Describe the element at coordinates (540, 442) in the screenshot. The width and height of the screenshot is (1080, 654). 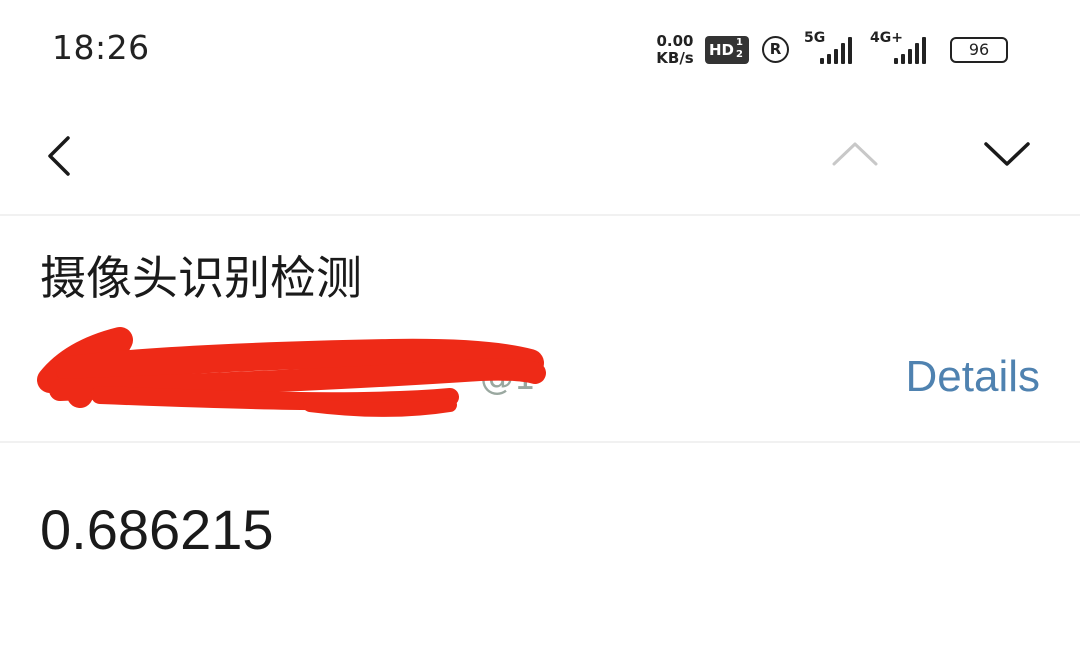
I see `content-divider` at that location.